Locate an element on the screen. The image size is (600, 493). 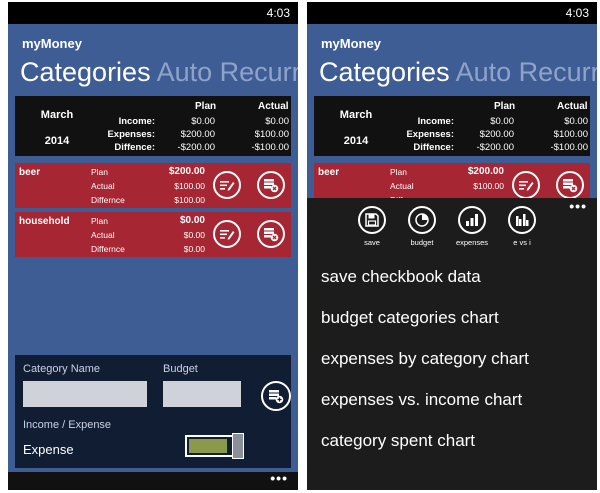
toggle-fill is located at coordinates (208, 446).